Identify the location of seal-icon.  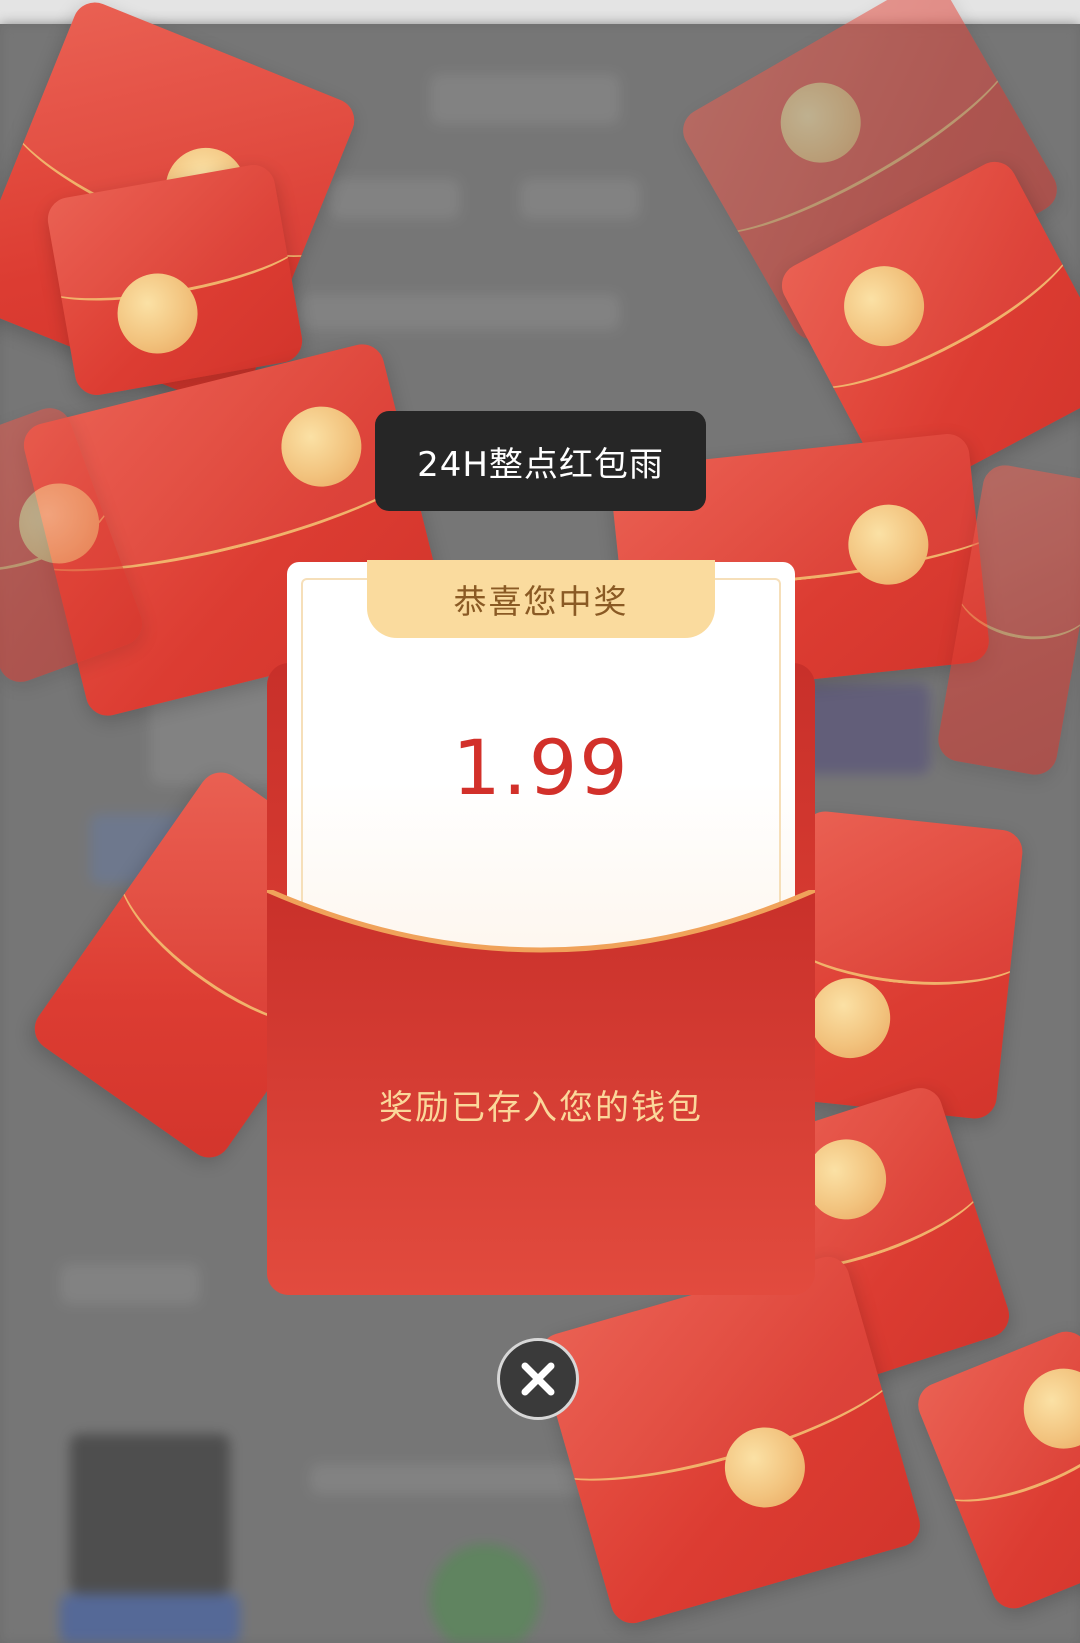
(850, 1018).